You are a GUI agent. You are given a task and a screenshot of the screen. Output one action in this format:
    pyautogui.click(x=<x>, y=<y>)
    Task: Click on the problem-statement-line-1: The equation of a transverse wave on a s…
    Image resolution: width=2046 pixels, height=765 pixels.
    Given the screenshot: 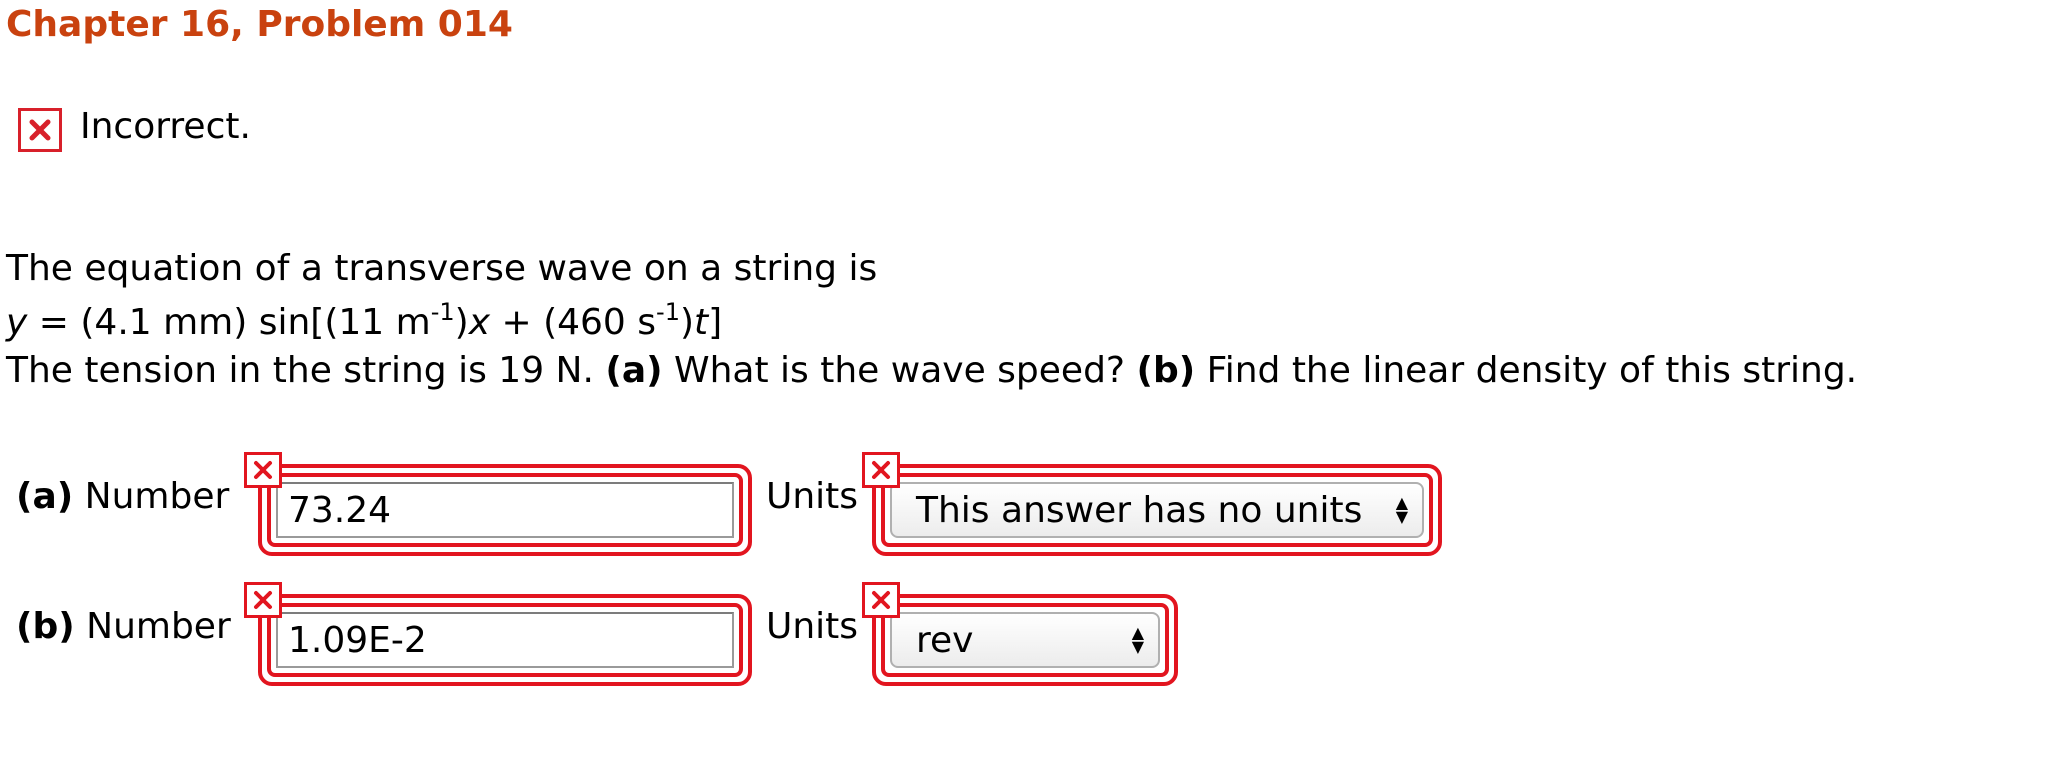 What is the action you would take?
    pyautogui.click(x=442, y=268)
    